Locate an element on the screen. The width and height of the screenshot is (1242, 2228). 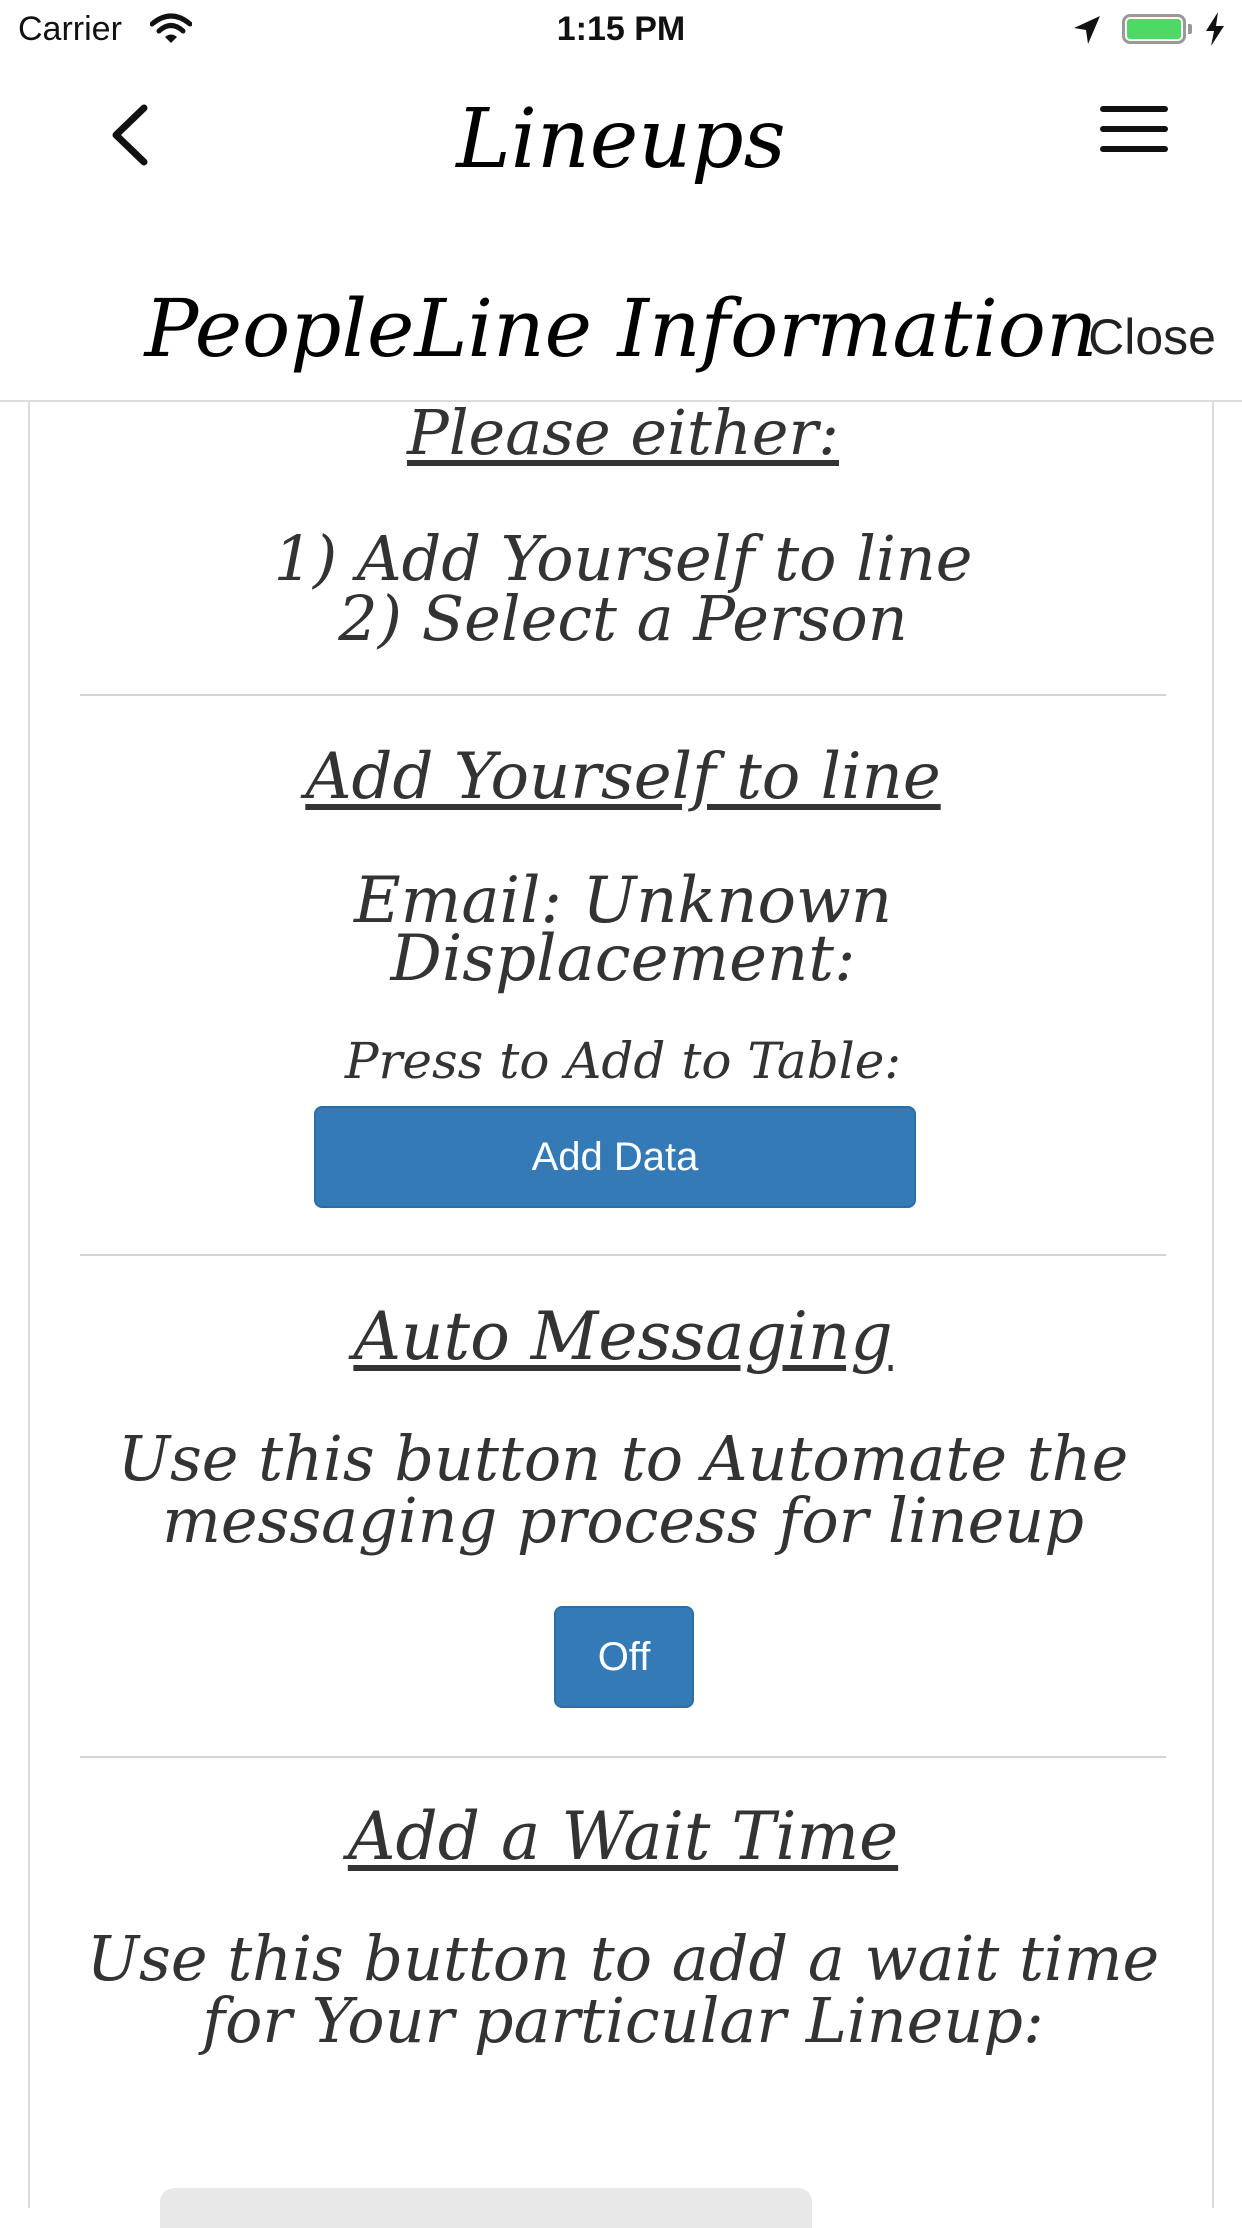
auto-messaging-heading: Auto Messaging is located at coordinates (623, 1336).